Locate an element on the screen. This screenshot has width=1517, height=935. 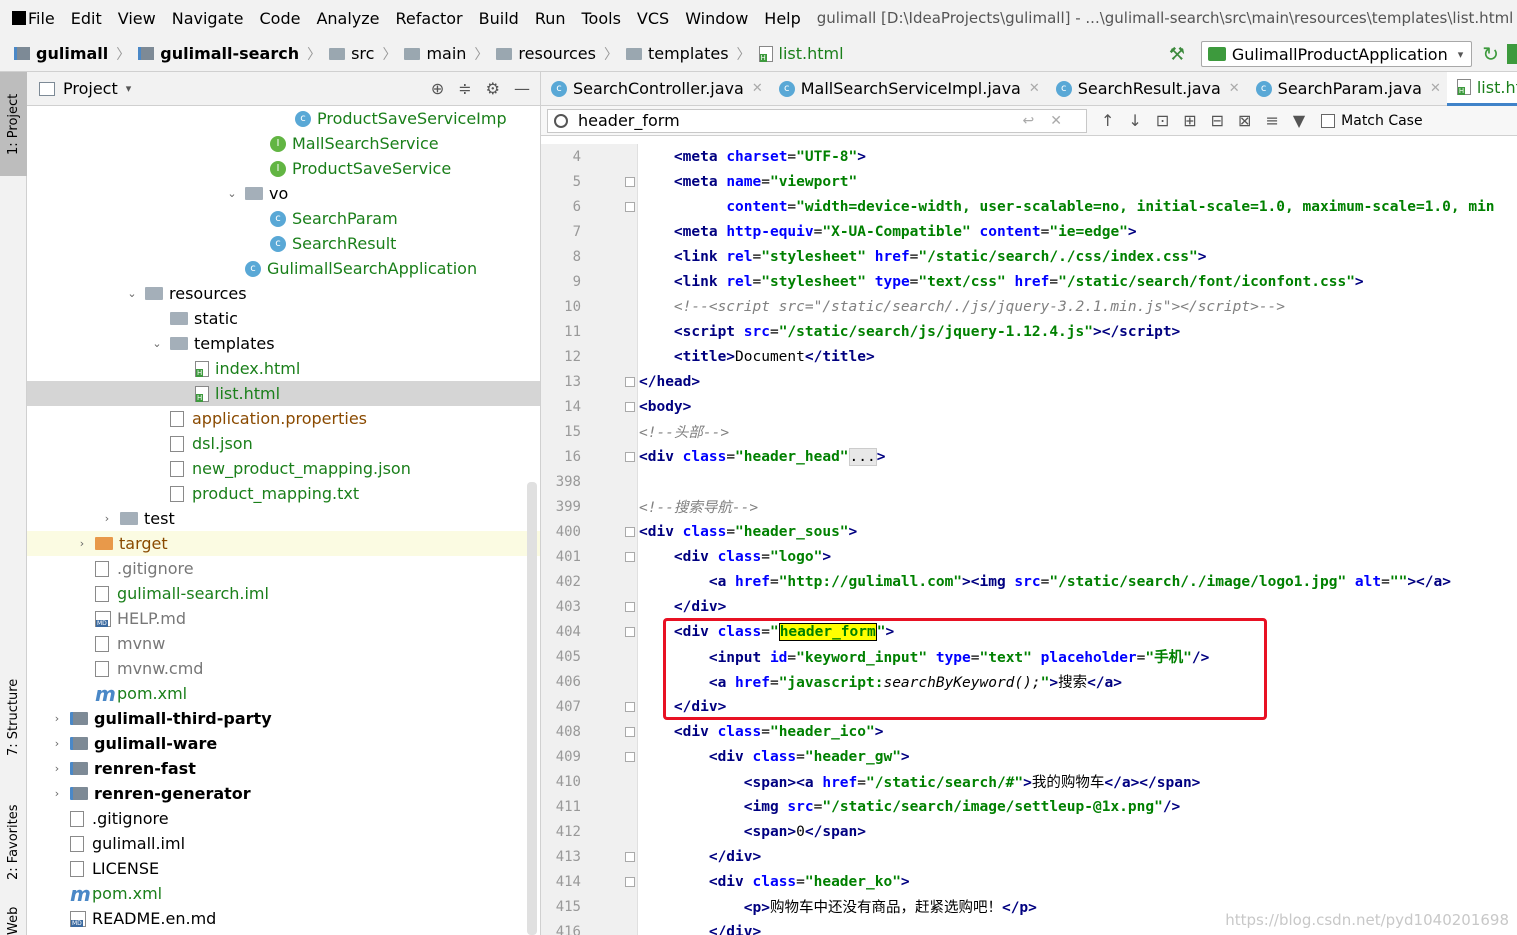
tree-item: product_mapping.txt is located at coordinates (283, 493).